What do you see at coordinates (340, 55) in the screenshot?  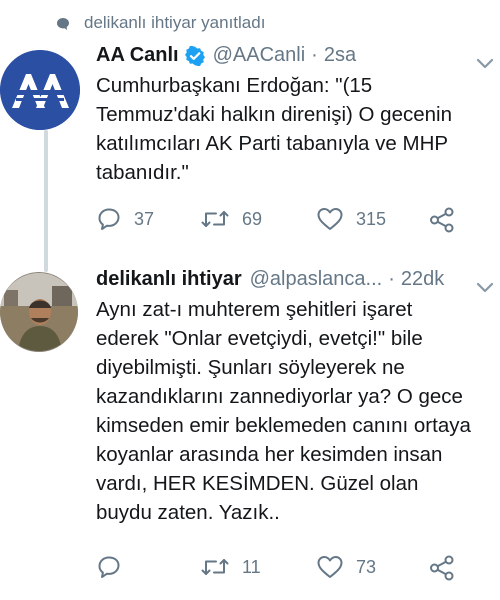 I see `tweet-timestamp: 2sa` at bounding box center [340, 55].